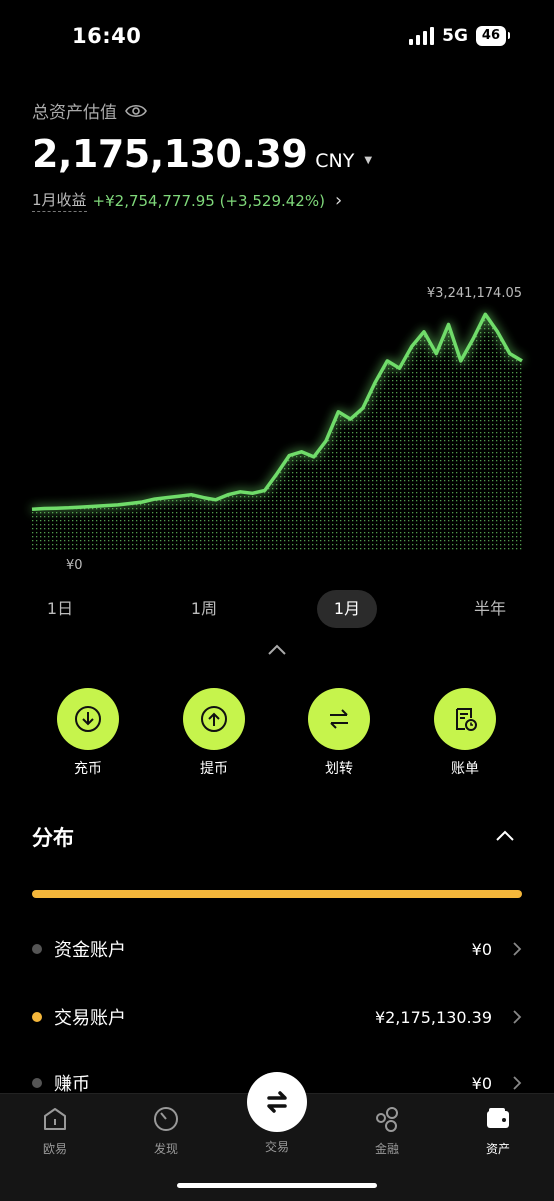 The width and height of the screenshot is (554, 1201). Describe the element at coordinates (387, 1119) in the screenshot. I see `finance-icon` at that location.